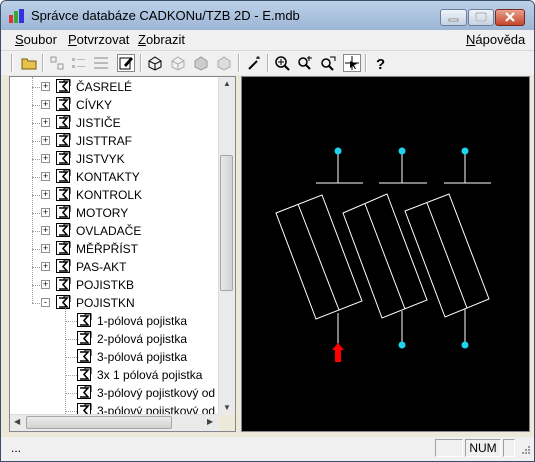 The image size is (535, 462). What do you see at coordinates (115, 195) in the screenshot?
I see `tree-category-item: + KONTROLK` at bounding box center [115, 195].